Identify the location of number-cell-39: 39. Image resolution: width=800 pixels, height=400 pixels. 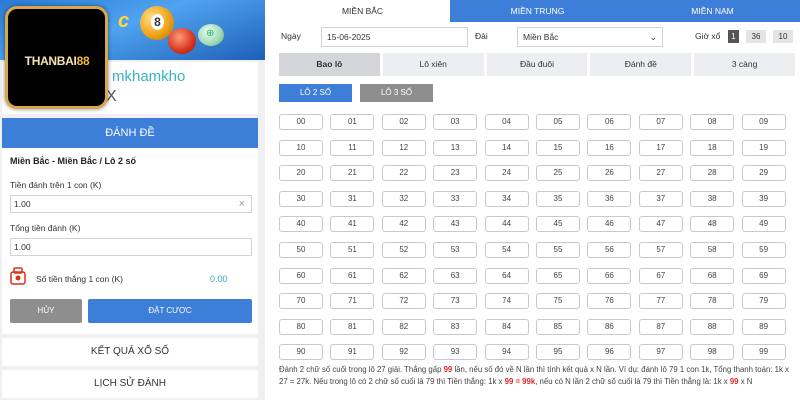
(763, 198).